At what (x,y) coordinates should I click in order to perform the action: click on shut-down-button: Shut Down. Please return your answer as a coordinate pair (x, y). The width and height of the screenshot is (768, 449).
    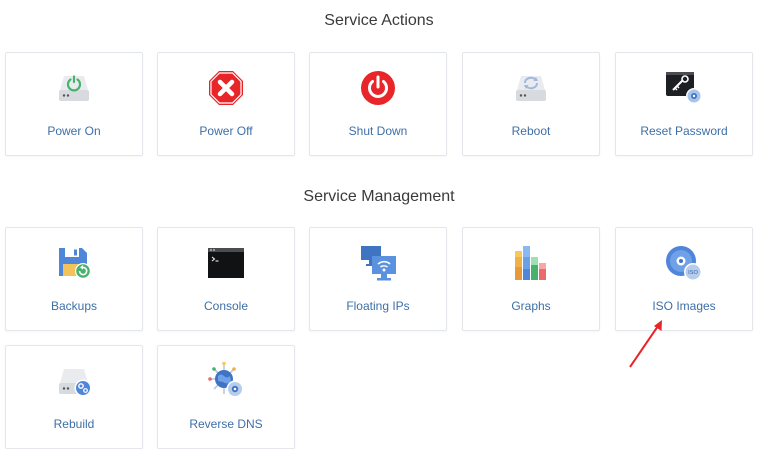
    Looking at the image, I should click on (378, 104).